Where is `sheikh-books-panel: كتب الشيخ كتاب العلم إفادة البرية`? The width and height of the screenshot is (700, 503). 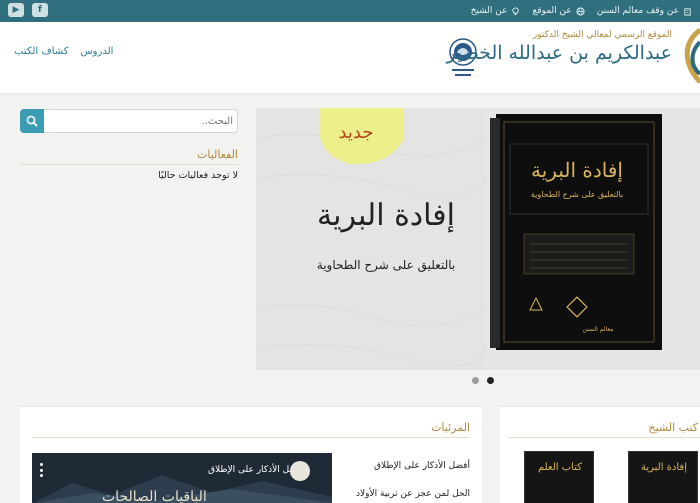
sheikh-books-panel: كتب الشيخ كتاب العلم إفادة البرية is located at coordinates (600, 454).